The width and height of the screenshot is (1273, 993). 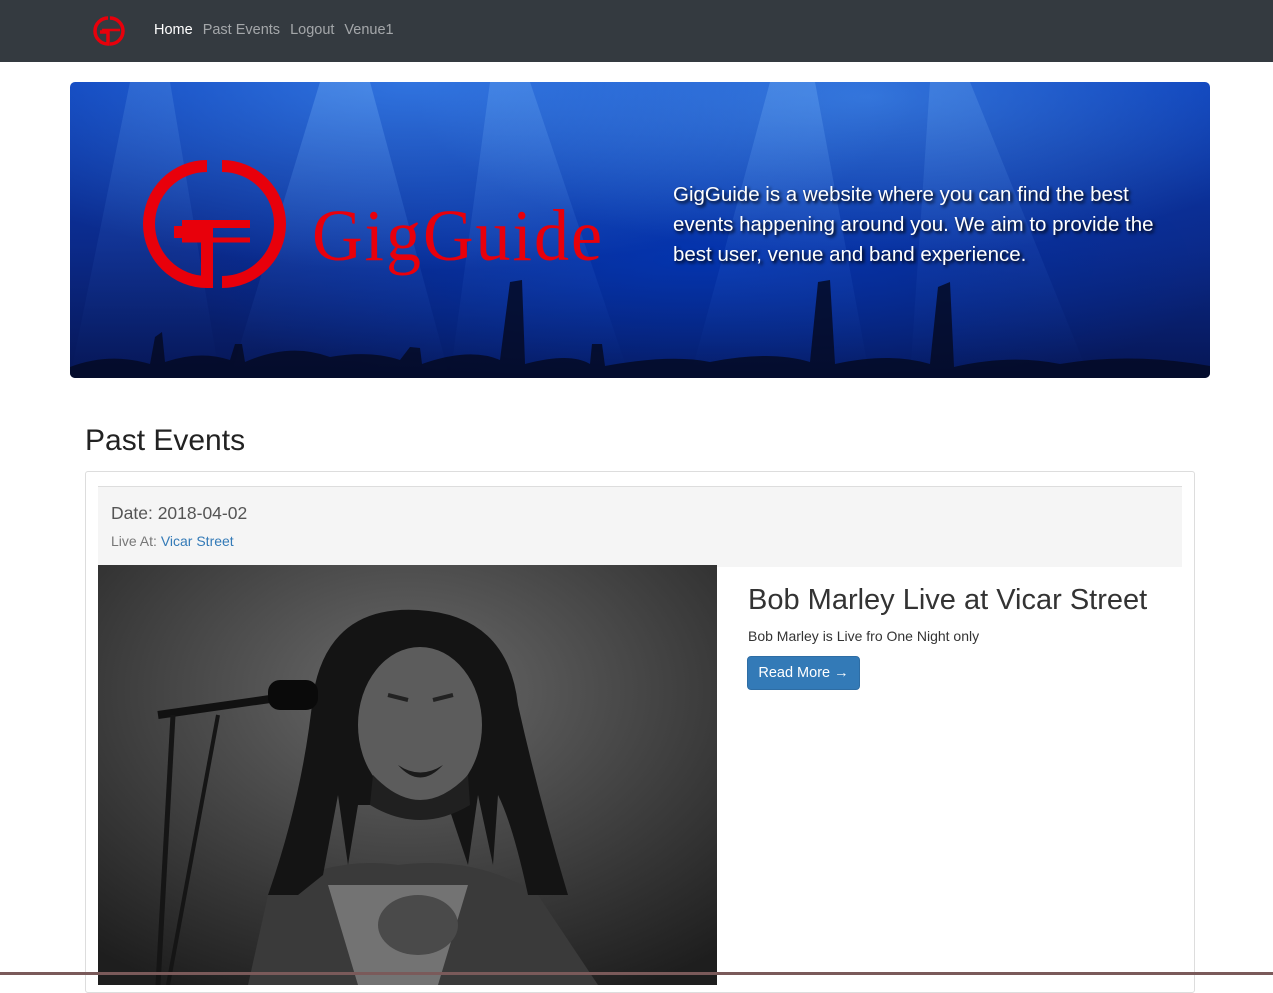 What do you see at coordinates (803, 673) in the screenshot?
I see `read-more-button: Read More →` at bounding box center [803, 673].